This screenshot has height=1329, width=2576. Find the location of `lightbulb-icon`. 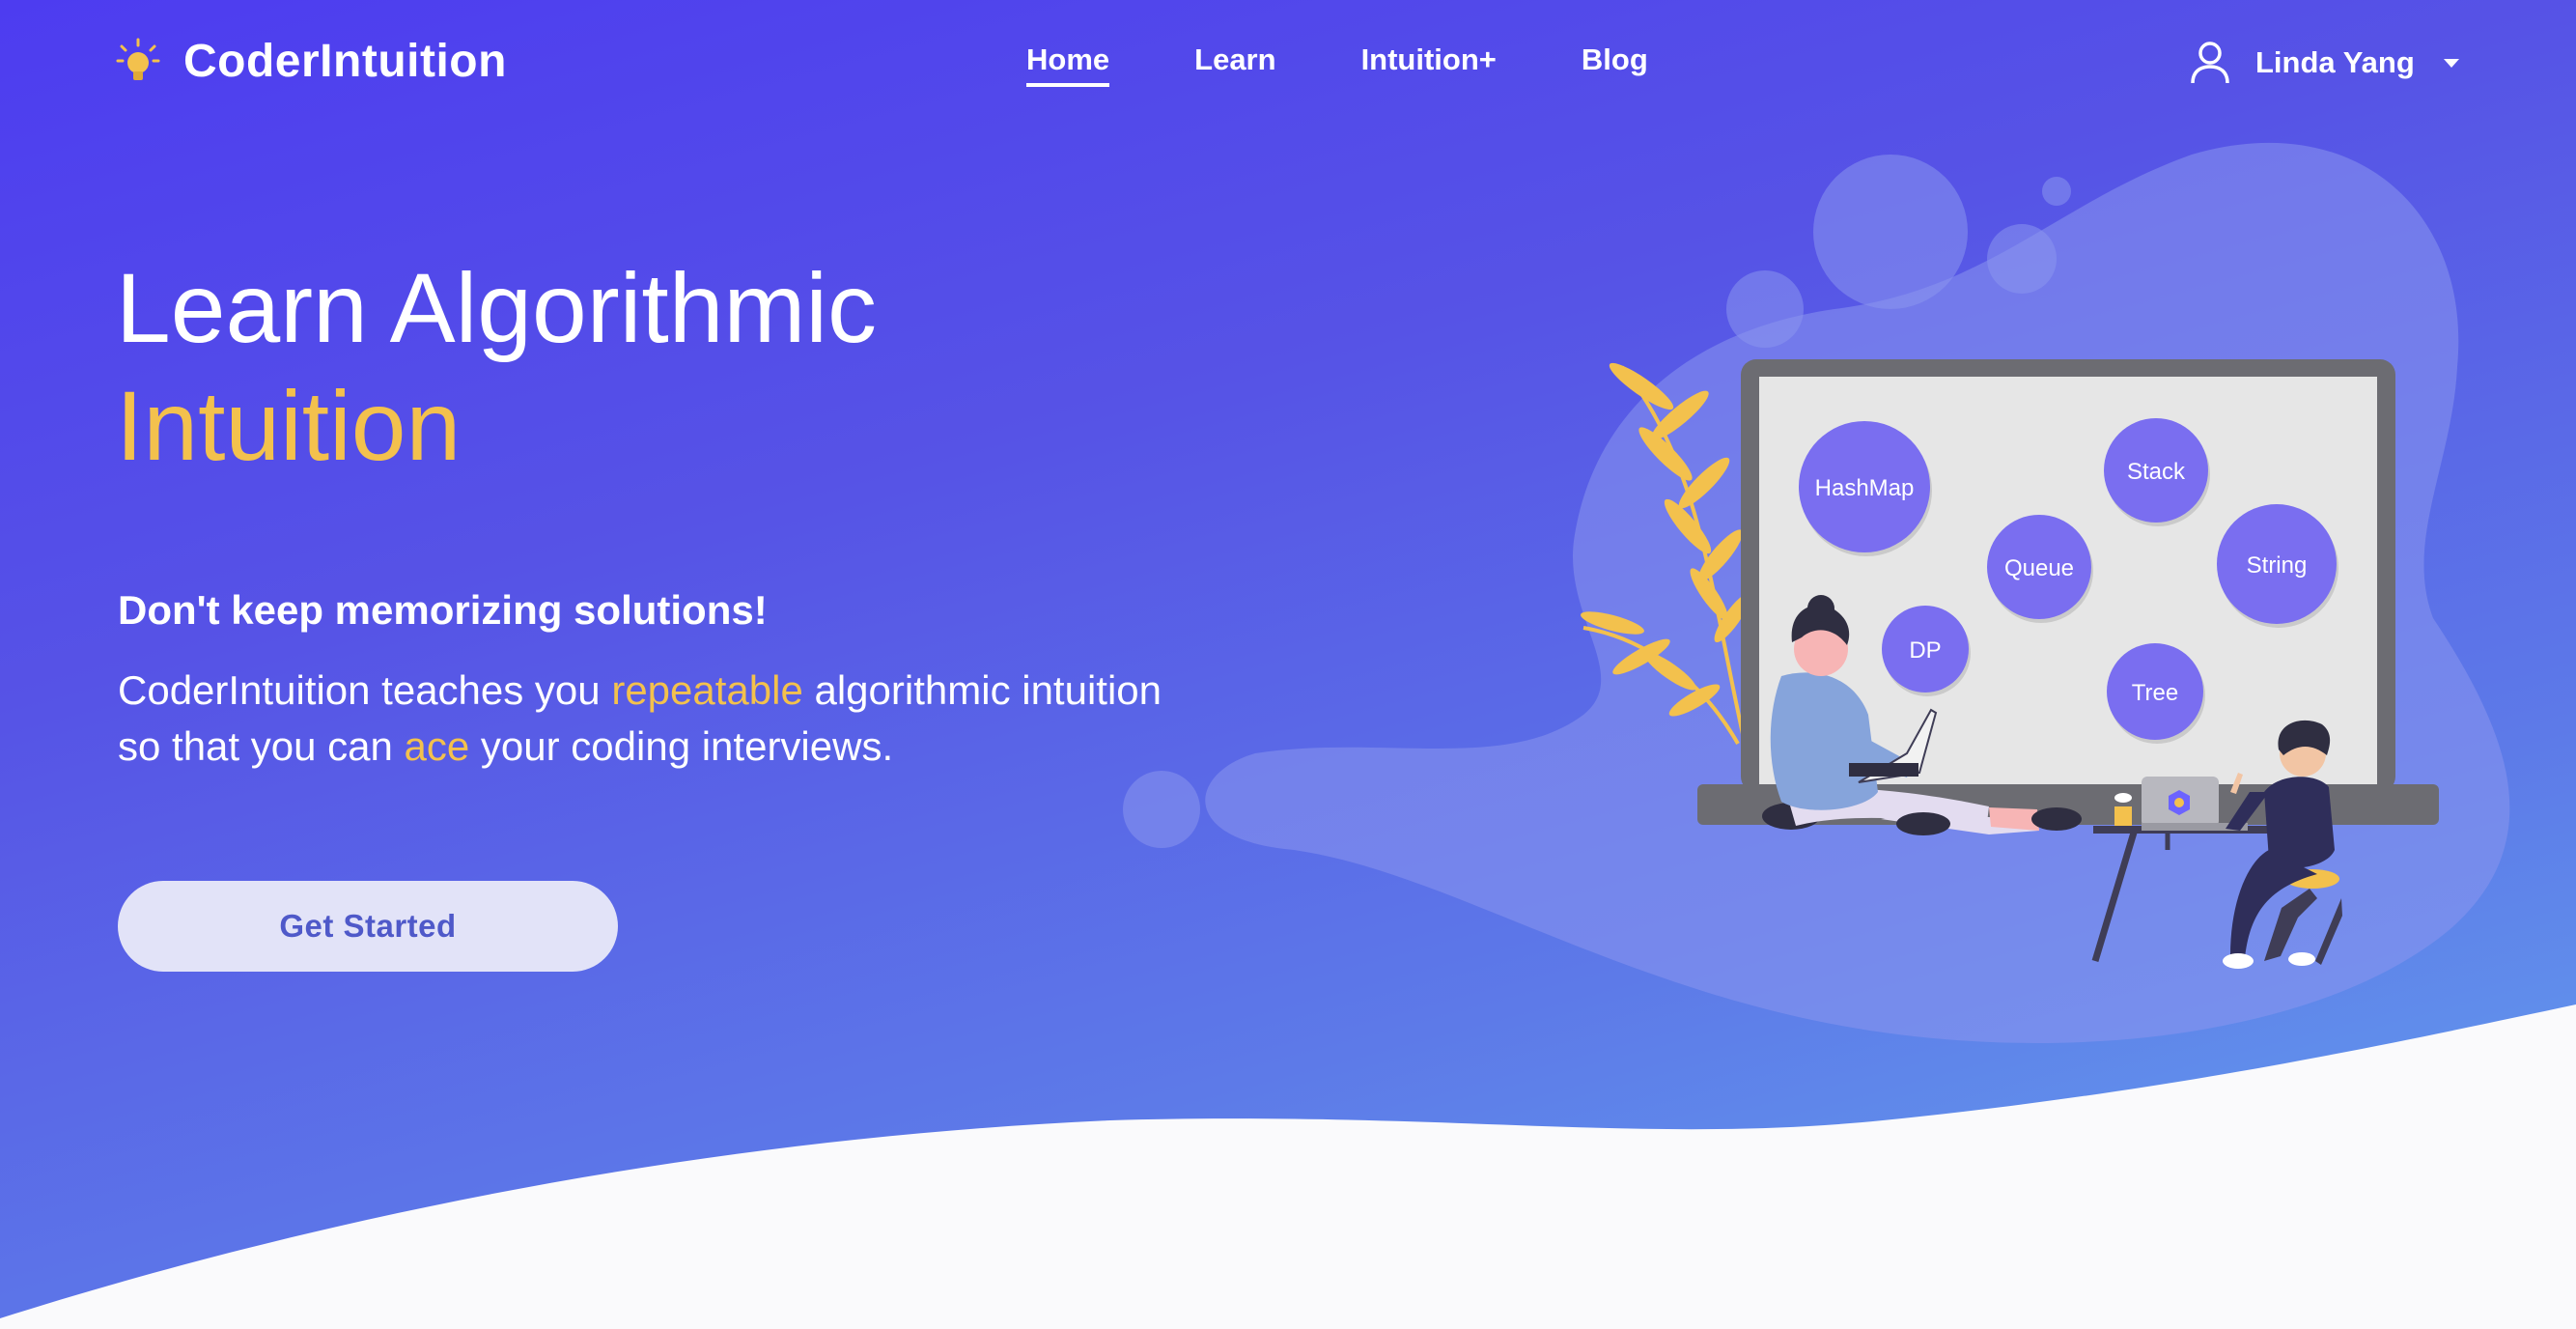

lightbulb-icon is located at coordinates (138, 59).